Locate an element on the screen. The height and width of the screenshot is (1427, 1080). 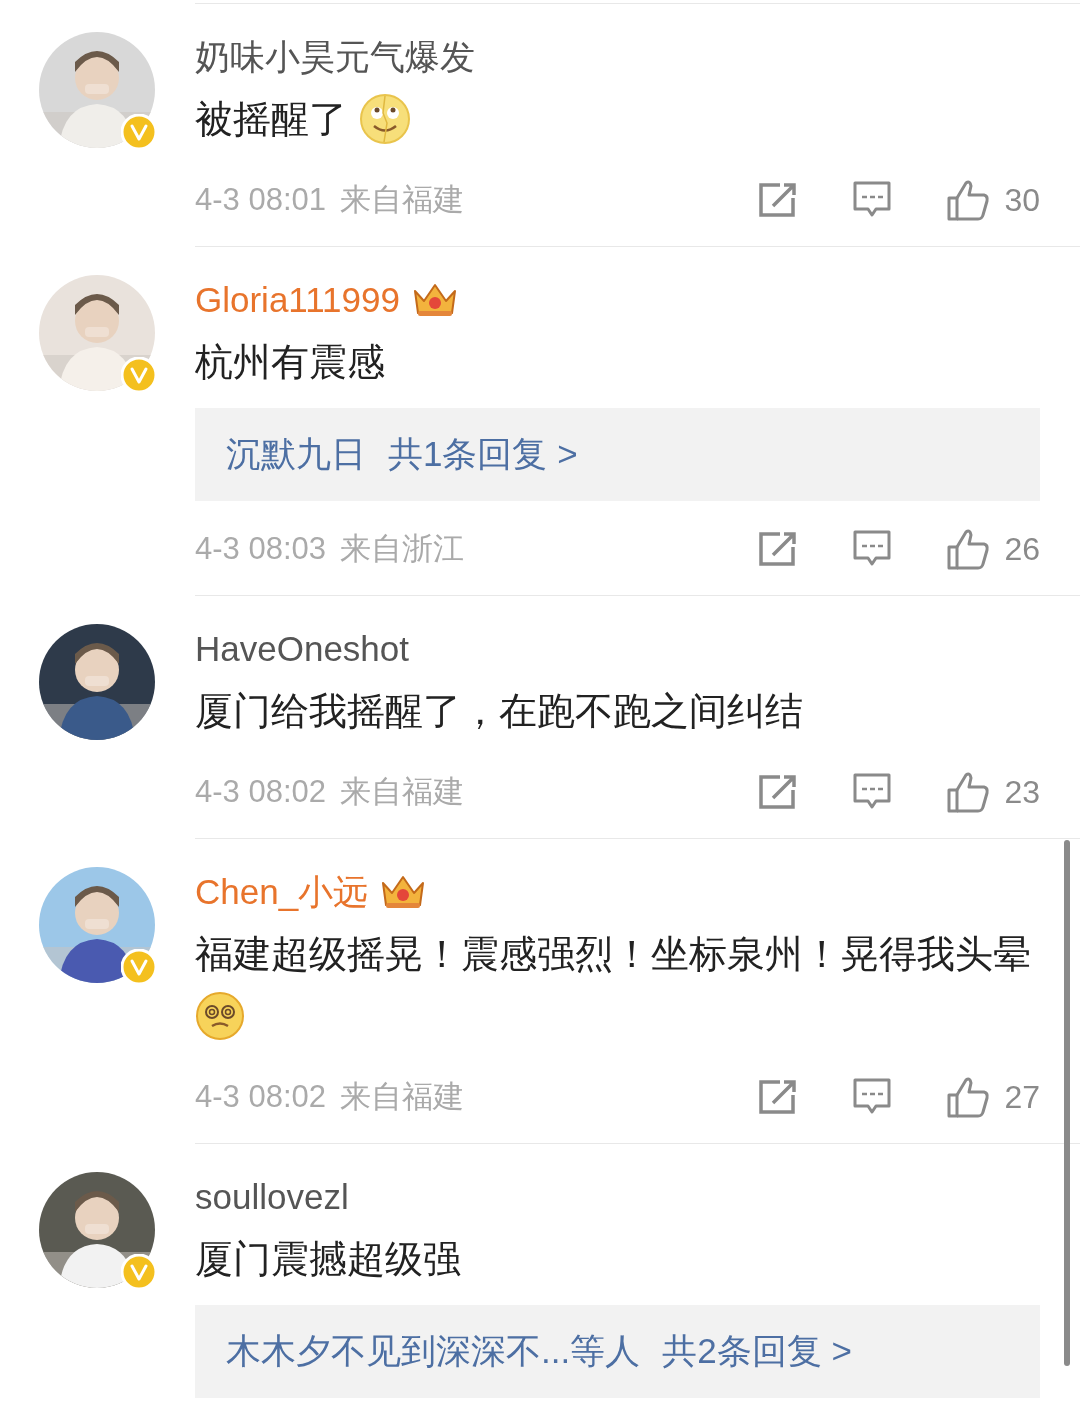
reply-count-link: 共2条回复 > is located at coordinates (757, 1351).